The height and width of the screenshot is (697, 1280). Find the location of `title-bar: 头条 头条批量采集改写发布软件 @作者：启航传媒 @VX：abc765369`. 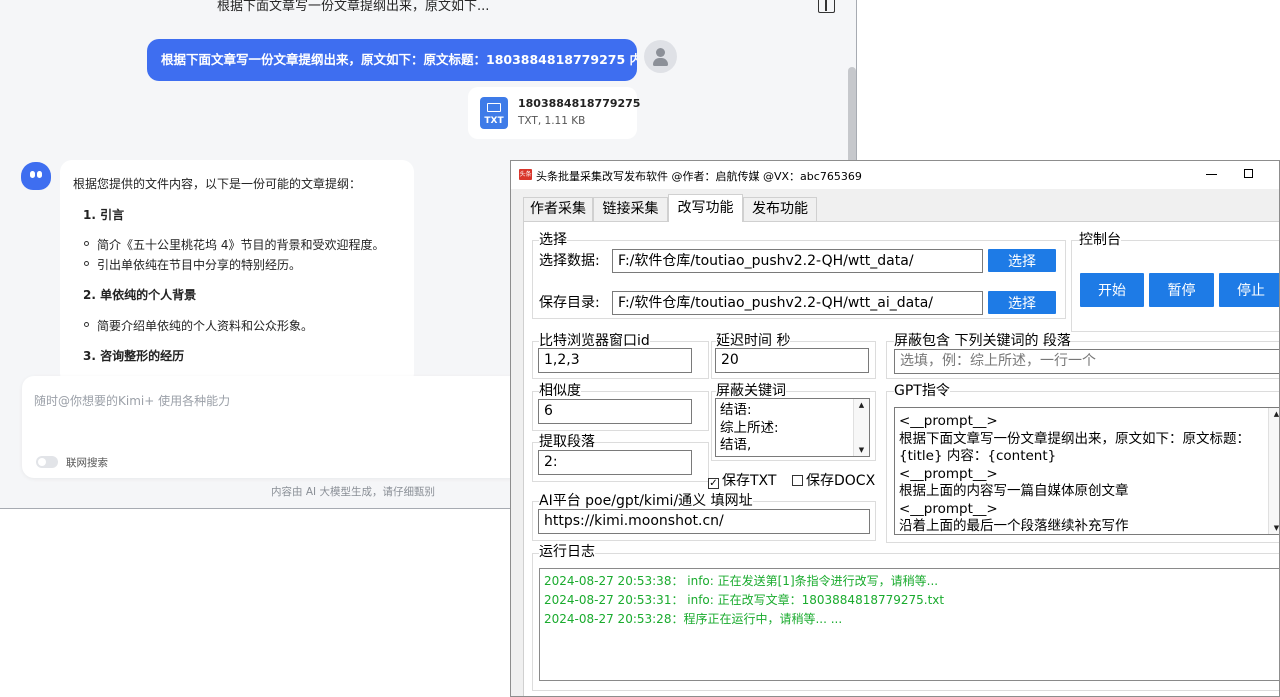

title-bar: 头条 头条批量采集改写发布软件 @作者：启航传媒 @VX：abc765369 is located at coordinates (895, 175).